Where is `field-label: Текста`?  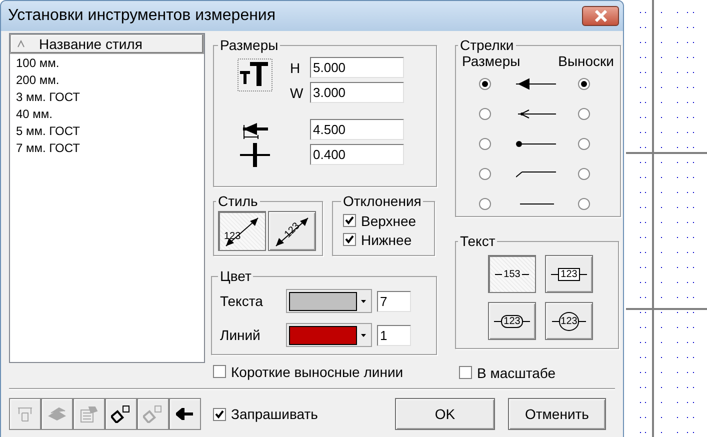 field-label: Текста is located at coordinates (242, 301).